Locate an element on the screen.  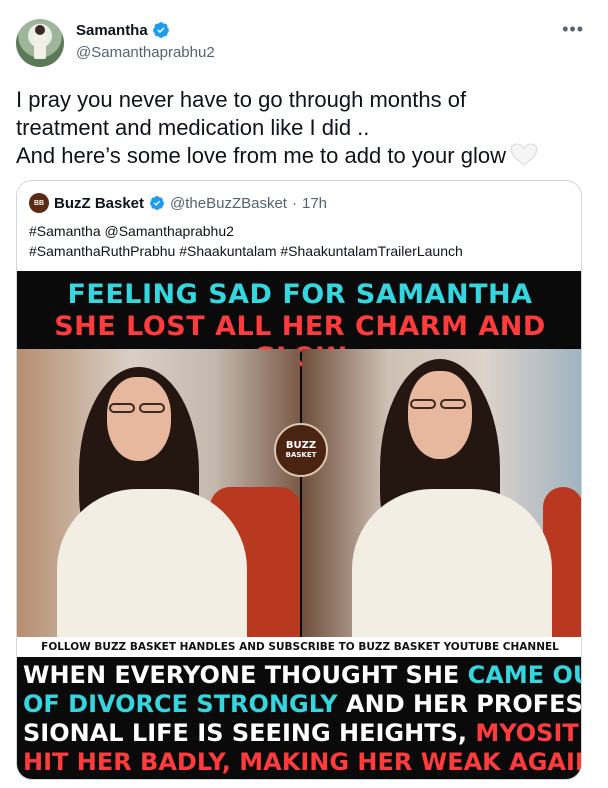
logo-text-1: BUZZ is located at coordinates (301, 445).